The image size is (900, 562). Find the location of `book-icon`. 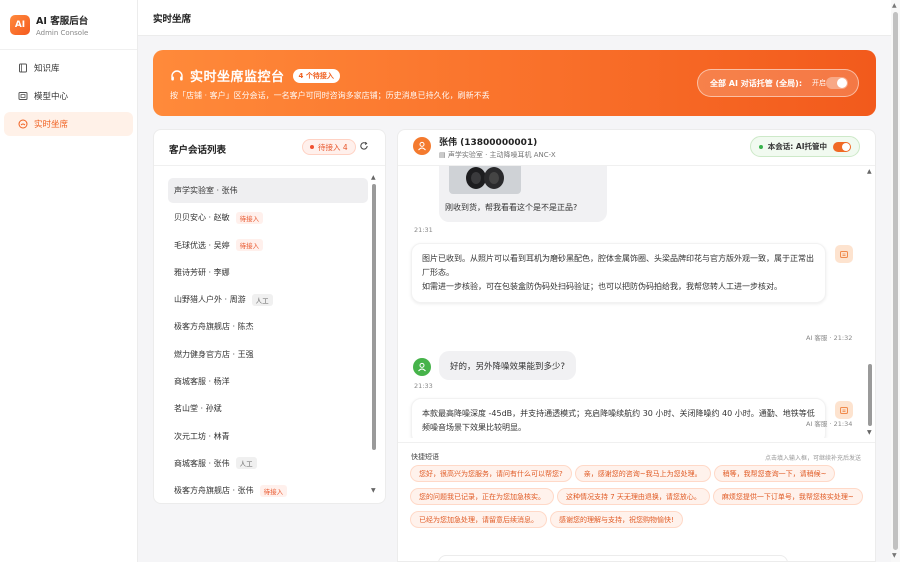

book-icon is located at coordinates (23, 68).